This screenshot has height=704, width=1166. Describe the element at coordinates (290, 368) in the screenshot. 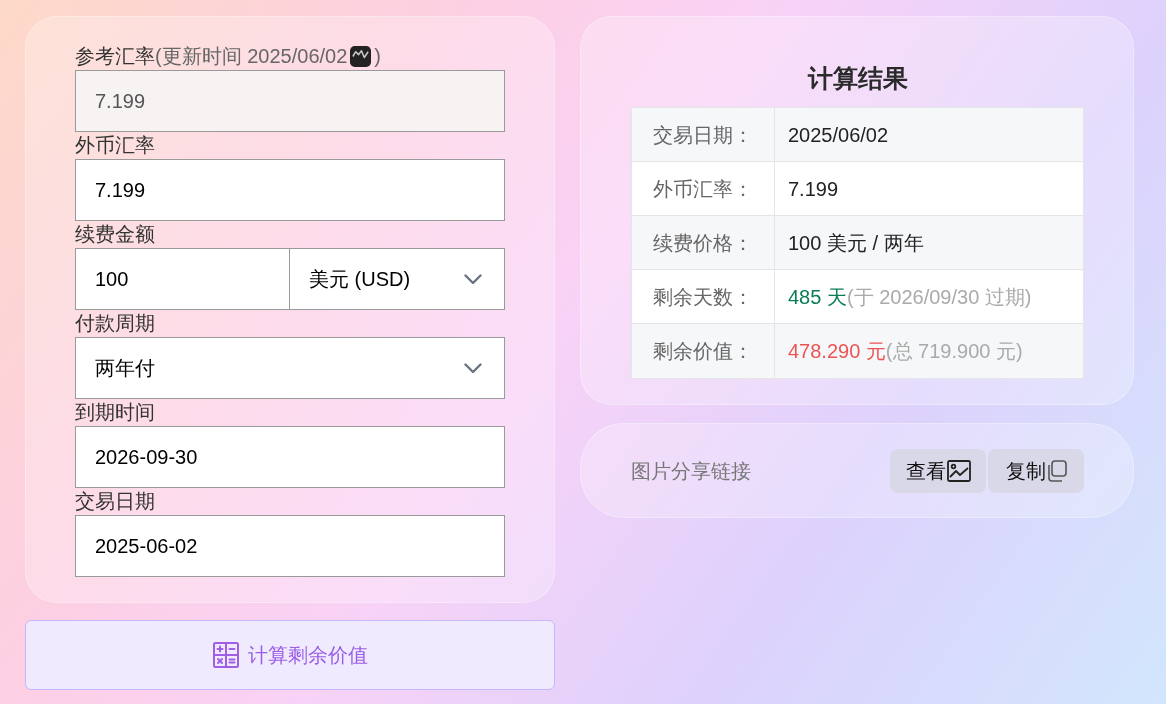

I see `select-field: 两年付` at that location.